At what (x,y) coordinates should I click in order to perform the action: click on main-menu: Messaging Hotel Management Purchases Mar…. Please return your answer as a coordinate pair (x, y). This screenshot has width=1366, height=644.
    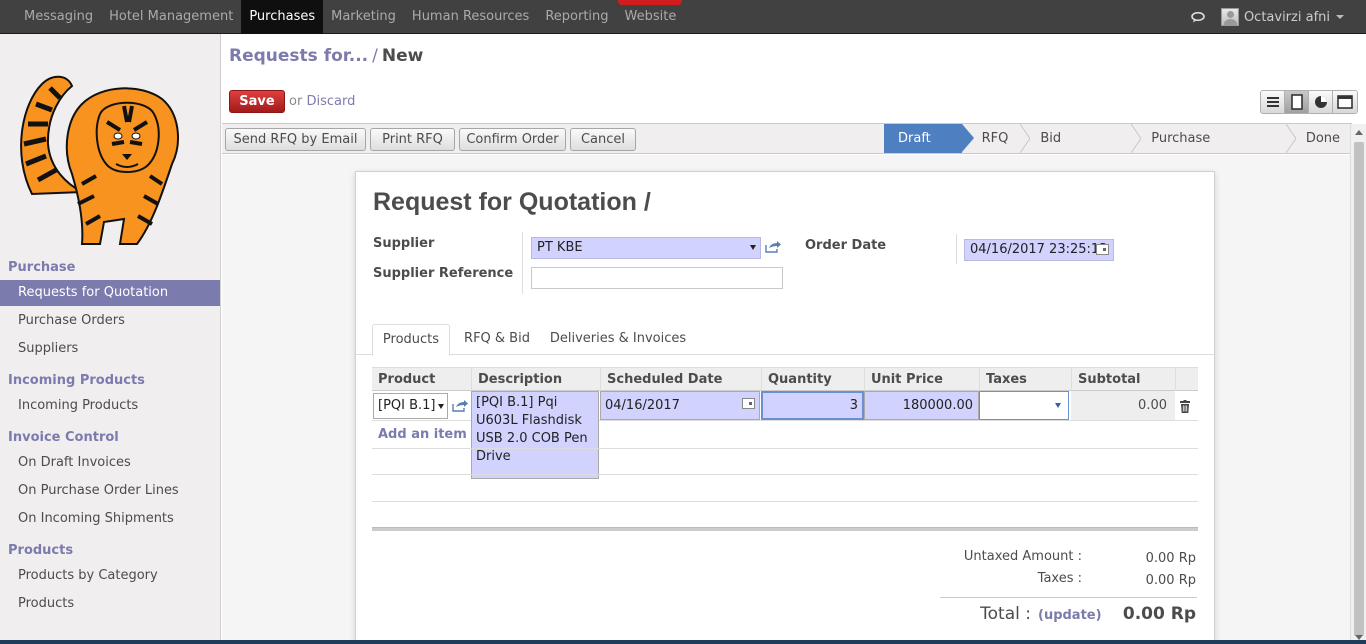
    Looking at the image, I should click on (350, 17).